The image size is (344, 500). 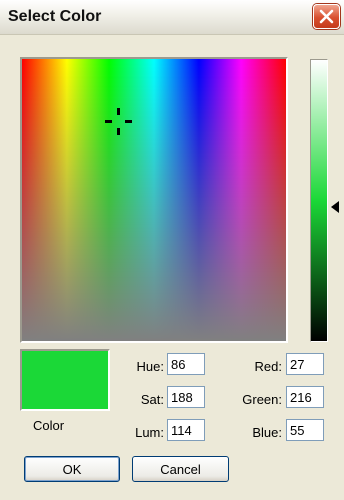 What do you see at coordinates (149, 432) in the screenshot?
I see `lum-label: Lum:` at bounding box center [149, 432].